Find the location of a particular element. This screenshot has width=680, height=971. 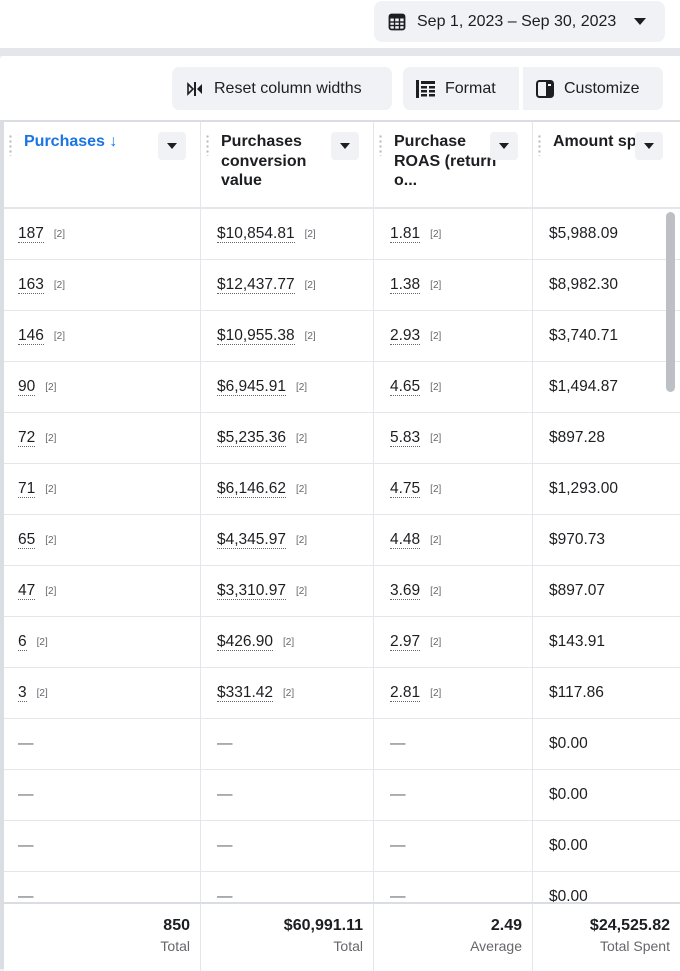

cell-value: 146 is located at coordinates (31, 336).